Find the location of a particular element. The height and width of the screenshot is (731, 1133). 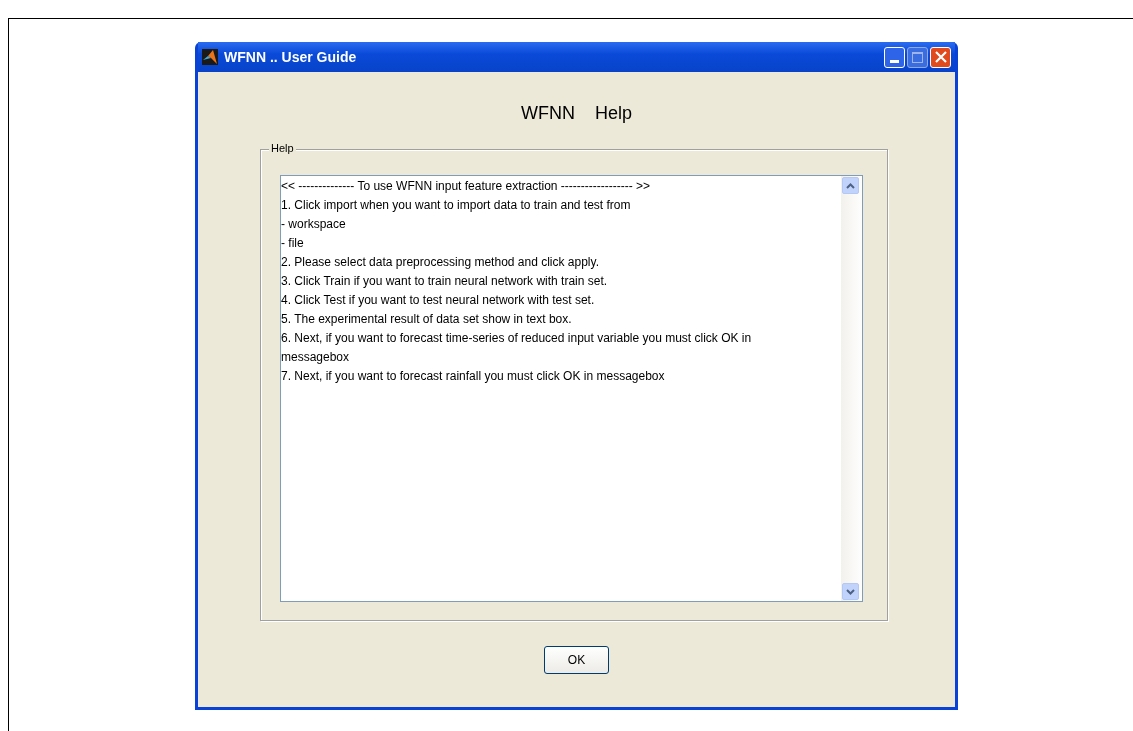

window-title: WFNN .. User Guide is located at coordinates (291, 57).